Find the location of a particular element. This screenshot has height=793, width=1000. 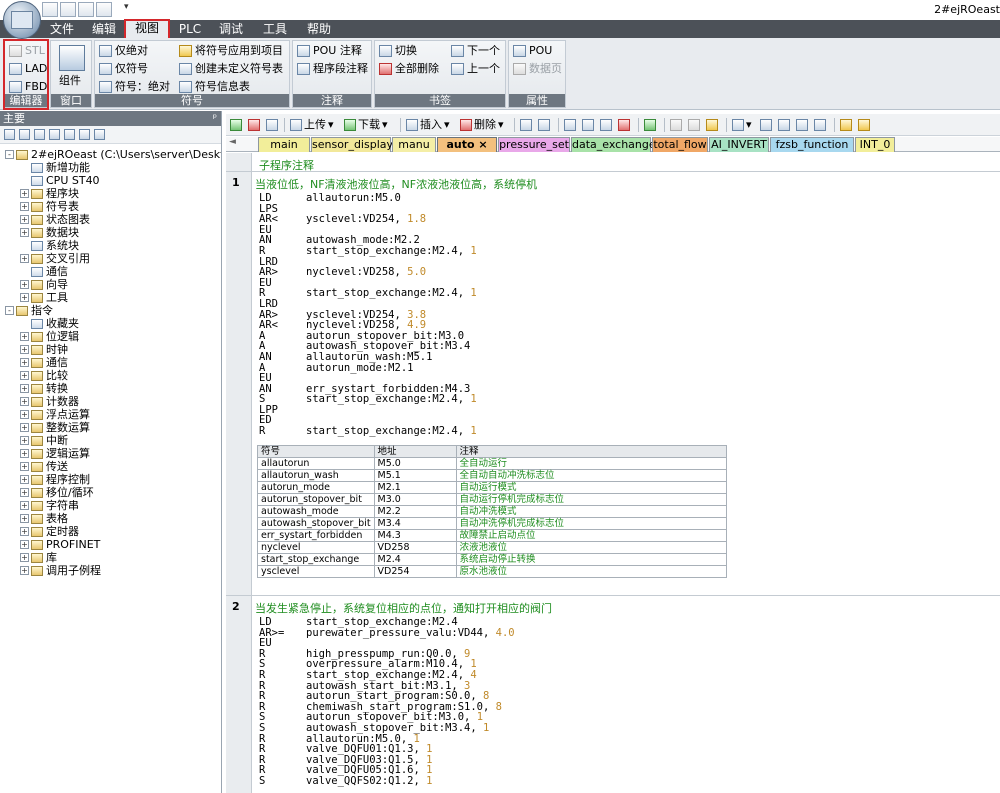

tool-k-button is located at coordinates (784, 125).